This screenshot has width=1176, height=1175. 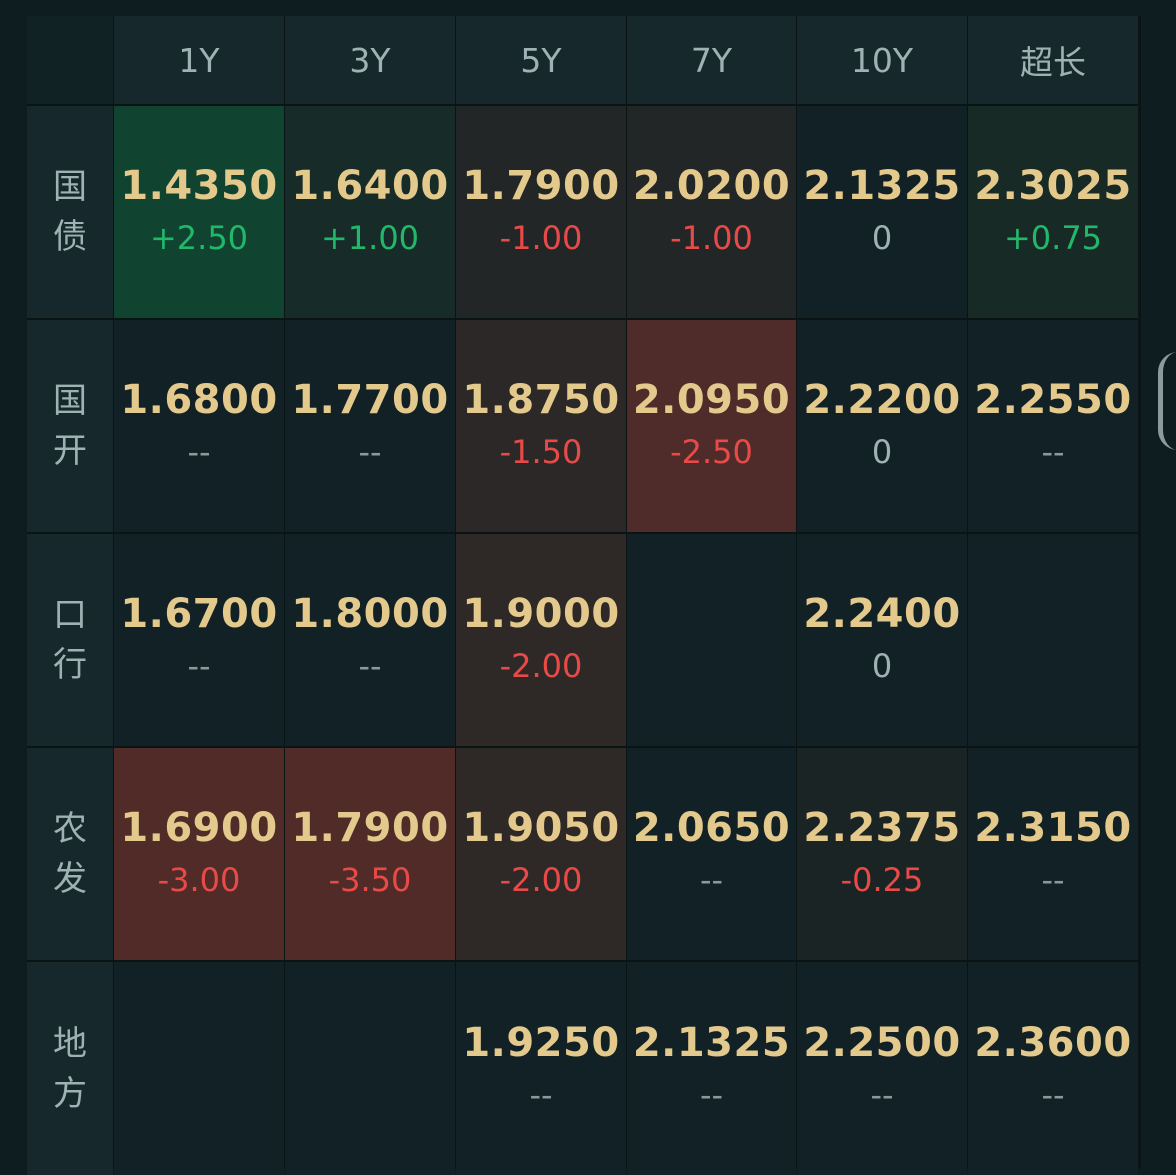 What do you see at coordinates (882, 640) in the screenshot?
I see `yield-cell: 2.2400 0` at bounding box center [882, 640].